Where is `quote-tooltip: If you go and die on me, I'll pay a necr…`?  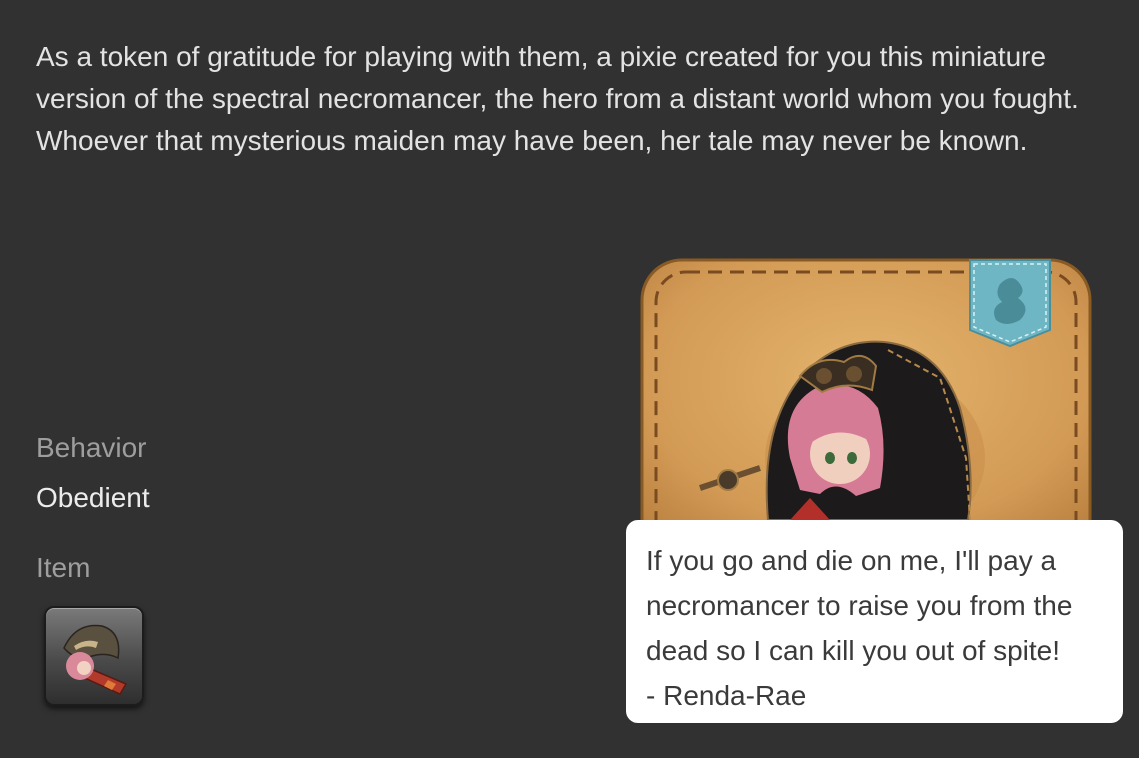
quote-tooltip: If you go and die on me, I'll pay a necr… is located at coordinates (874, 621).